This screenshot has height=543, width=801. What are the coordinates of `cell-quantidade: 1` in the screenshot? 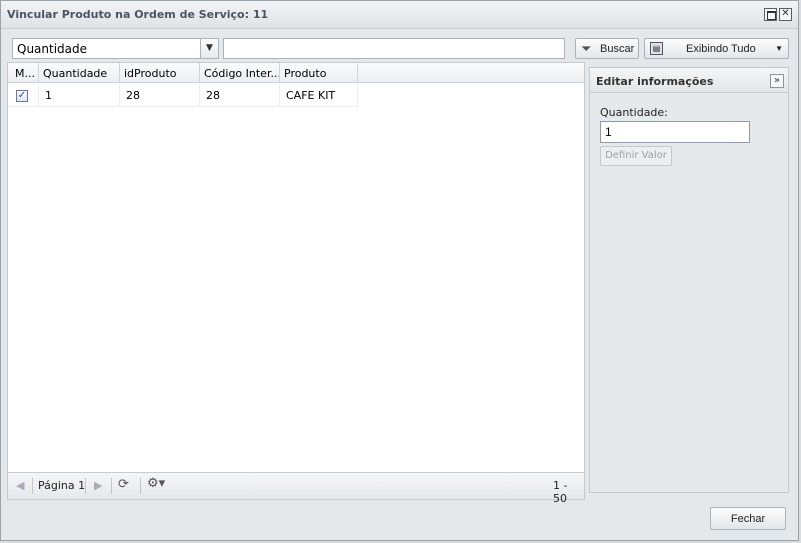 It's located at (79, 95).